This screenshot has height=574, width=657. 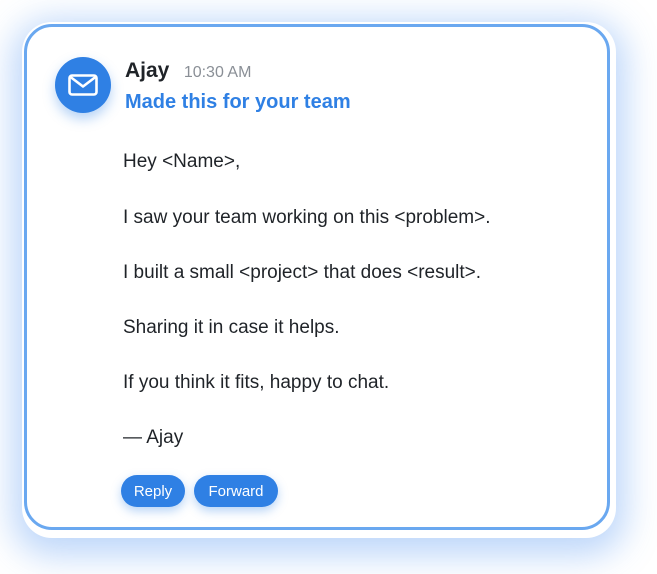 What do you see at coordinates (256, 382) in the screenshot?
I see `body-line: If you think it fits, happy to chat.` at bounding box center [256, 382].